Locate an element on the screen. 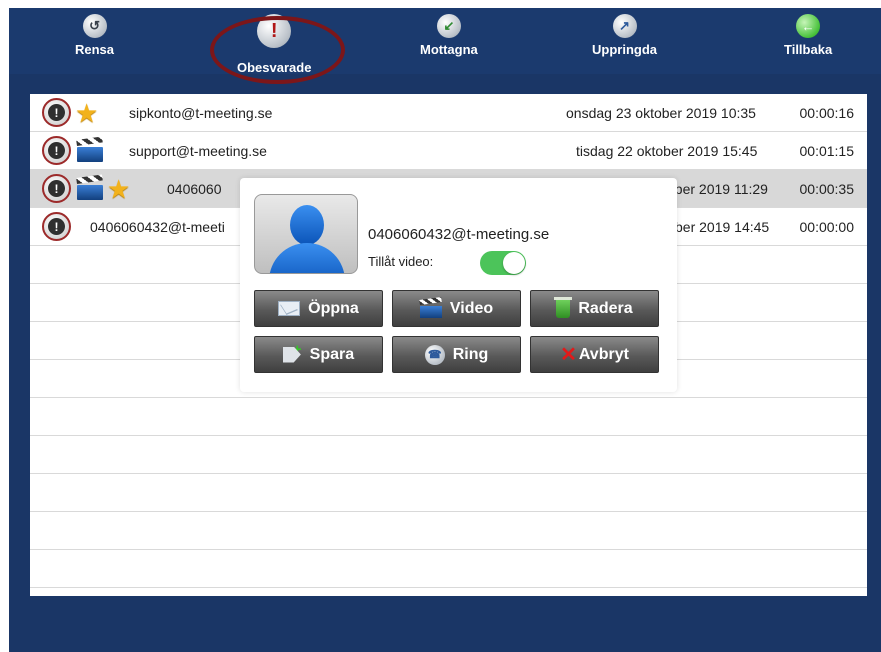 The height and width of the screenshot is (652, 881). allow-video-toggle is located at coordinates (503, 263).